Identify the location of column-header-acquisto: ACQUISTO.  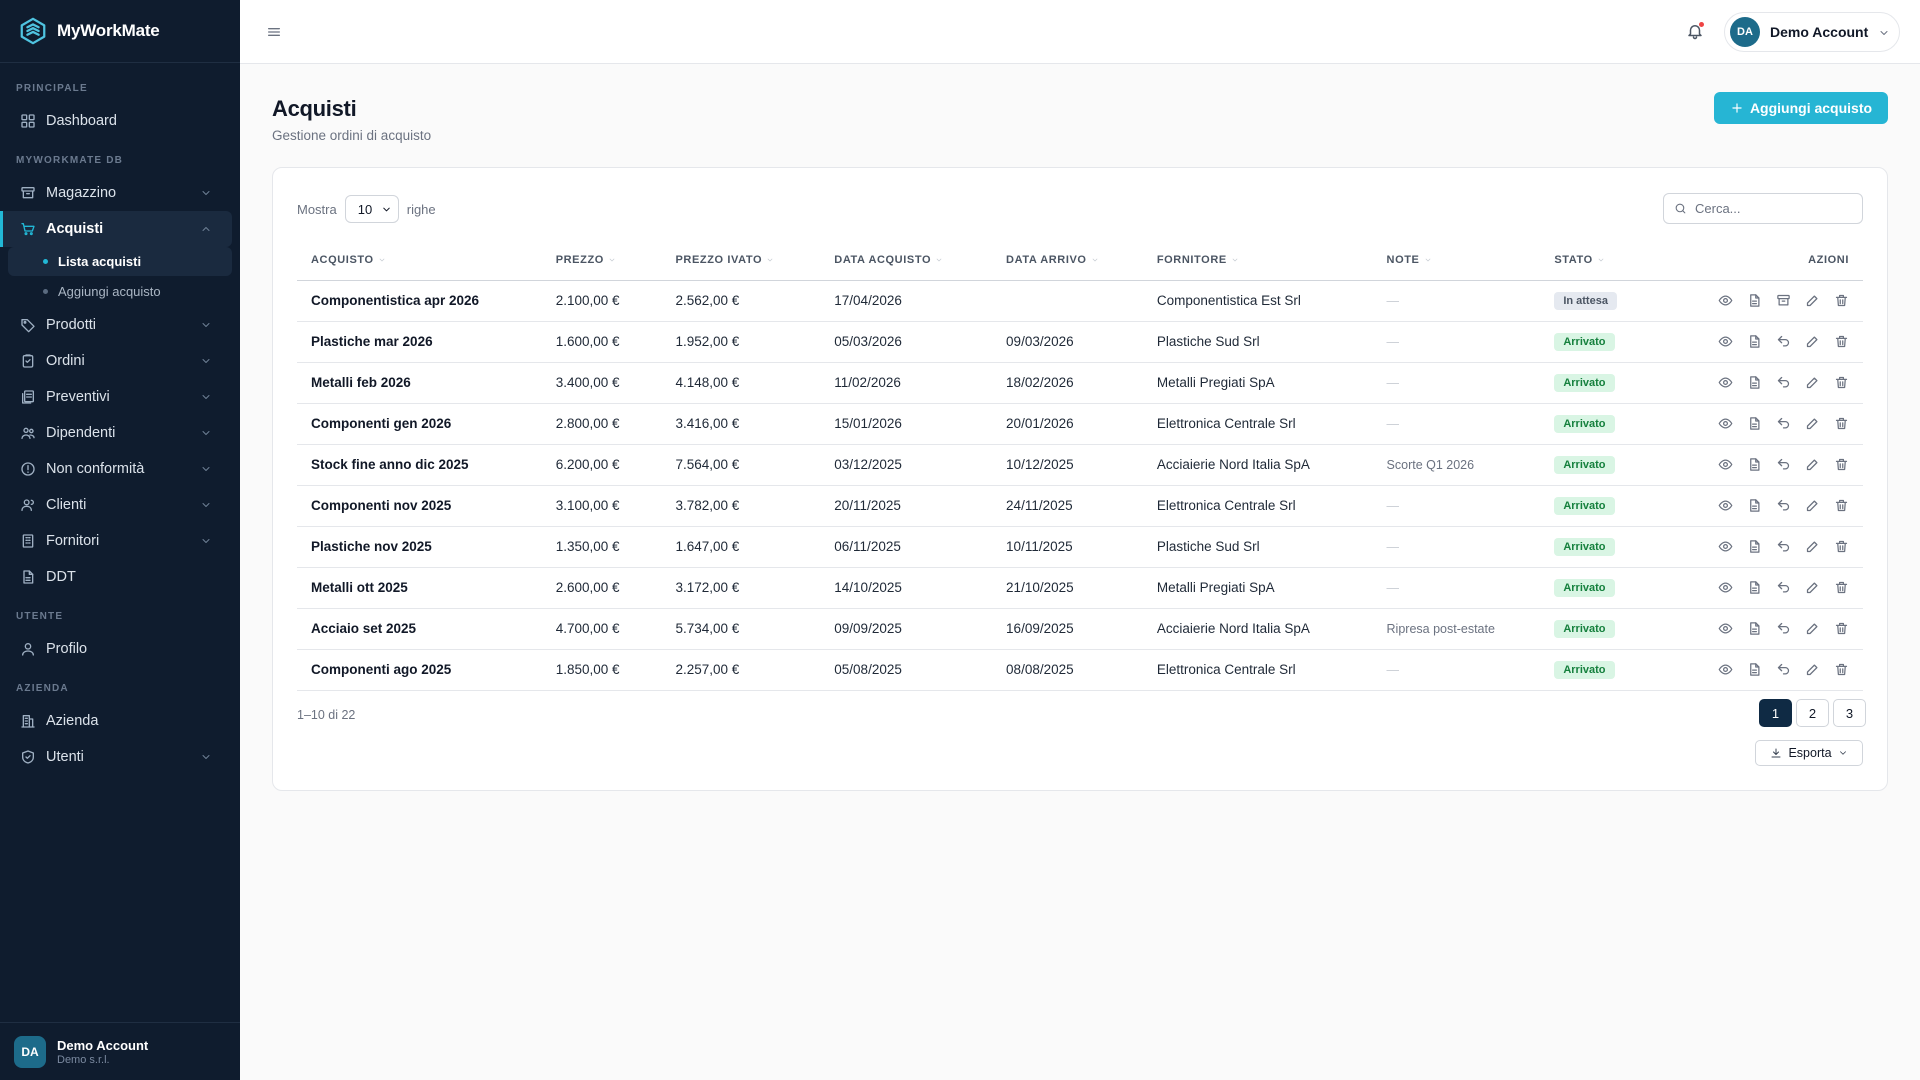
(419, 260).